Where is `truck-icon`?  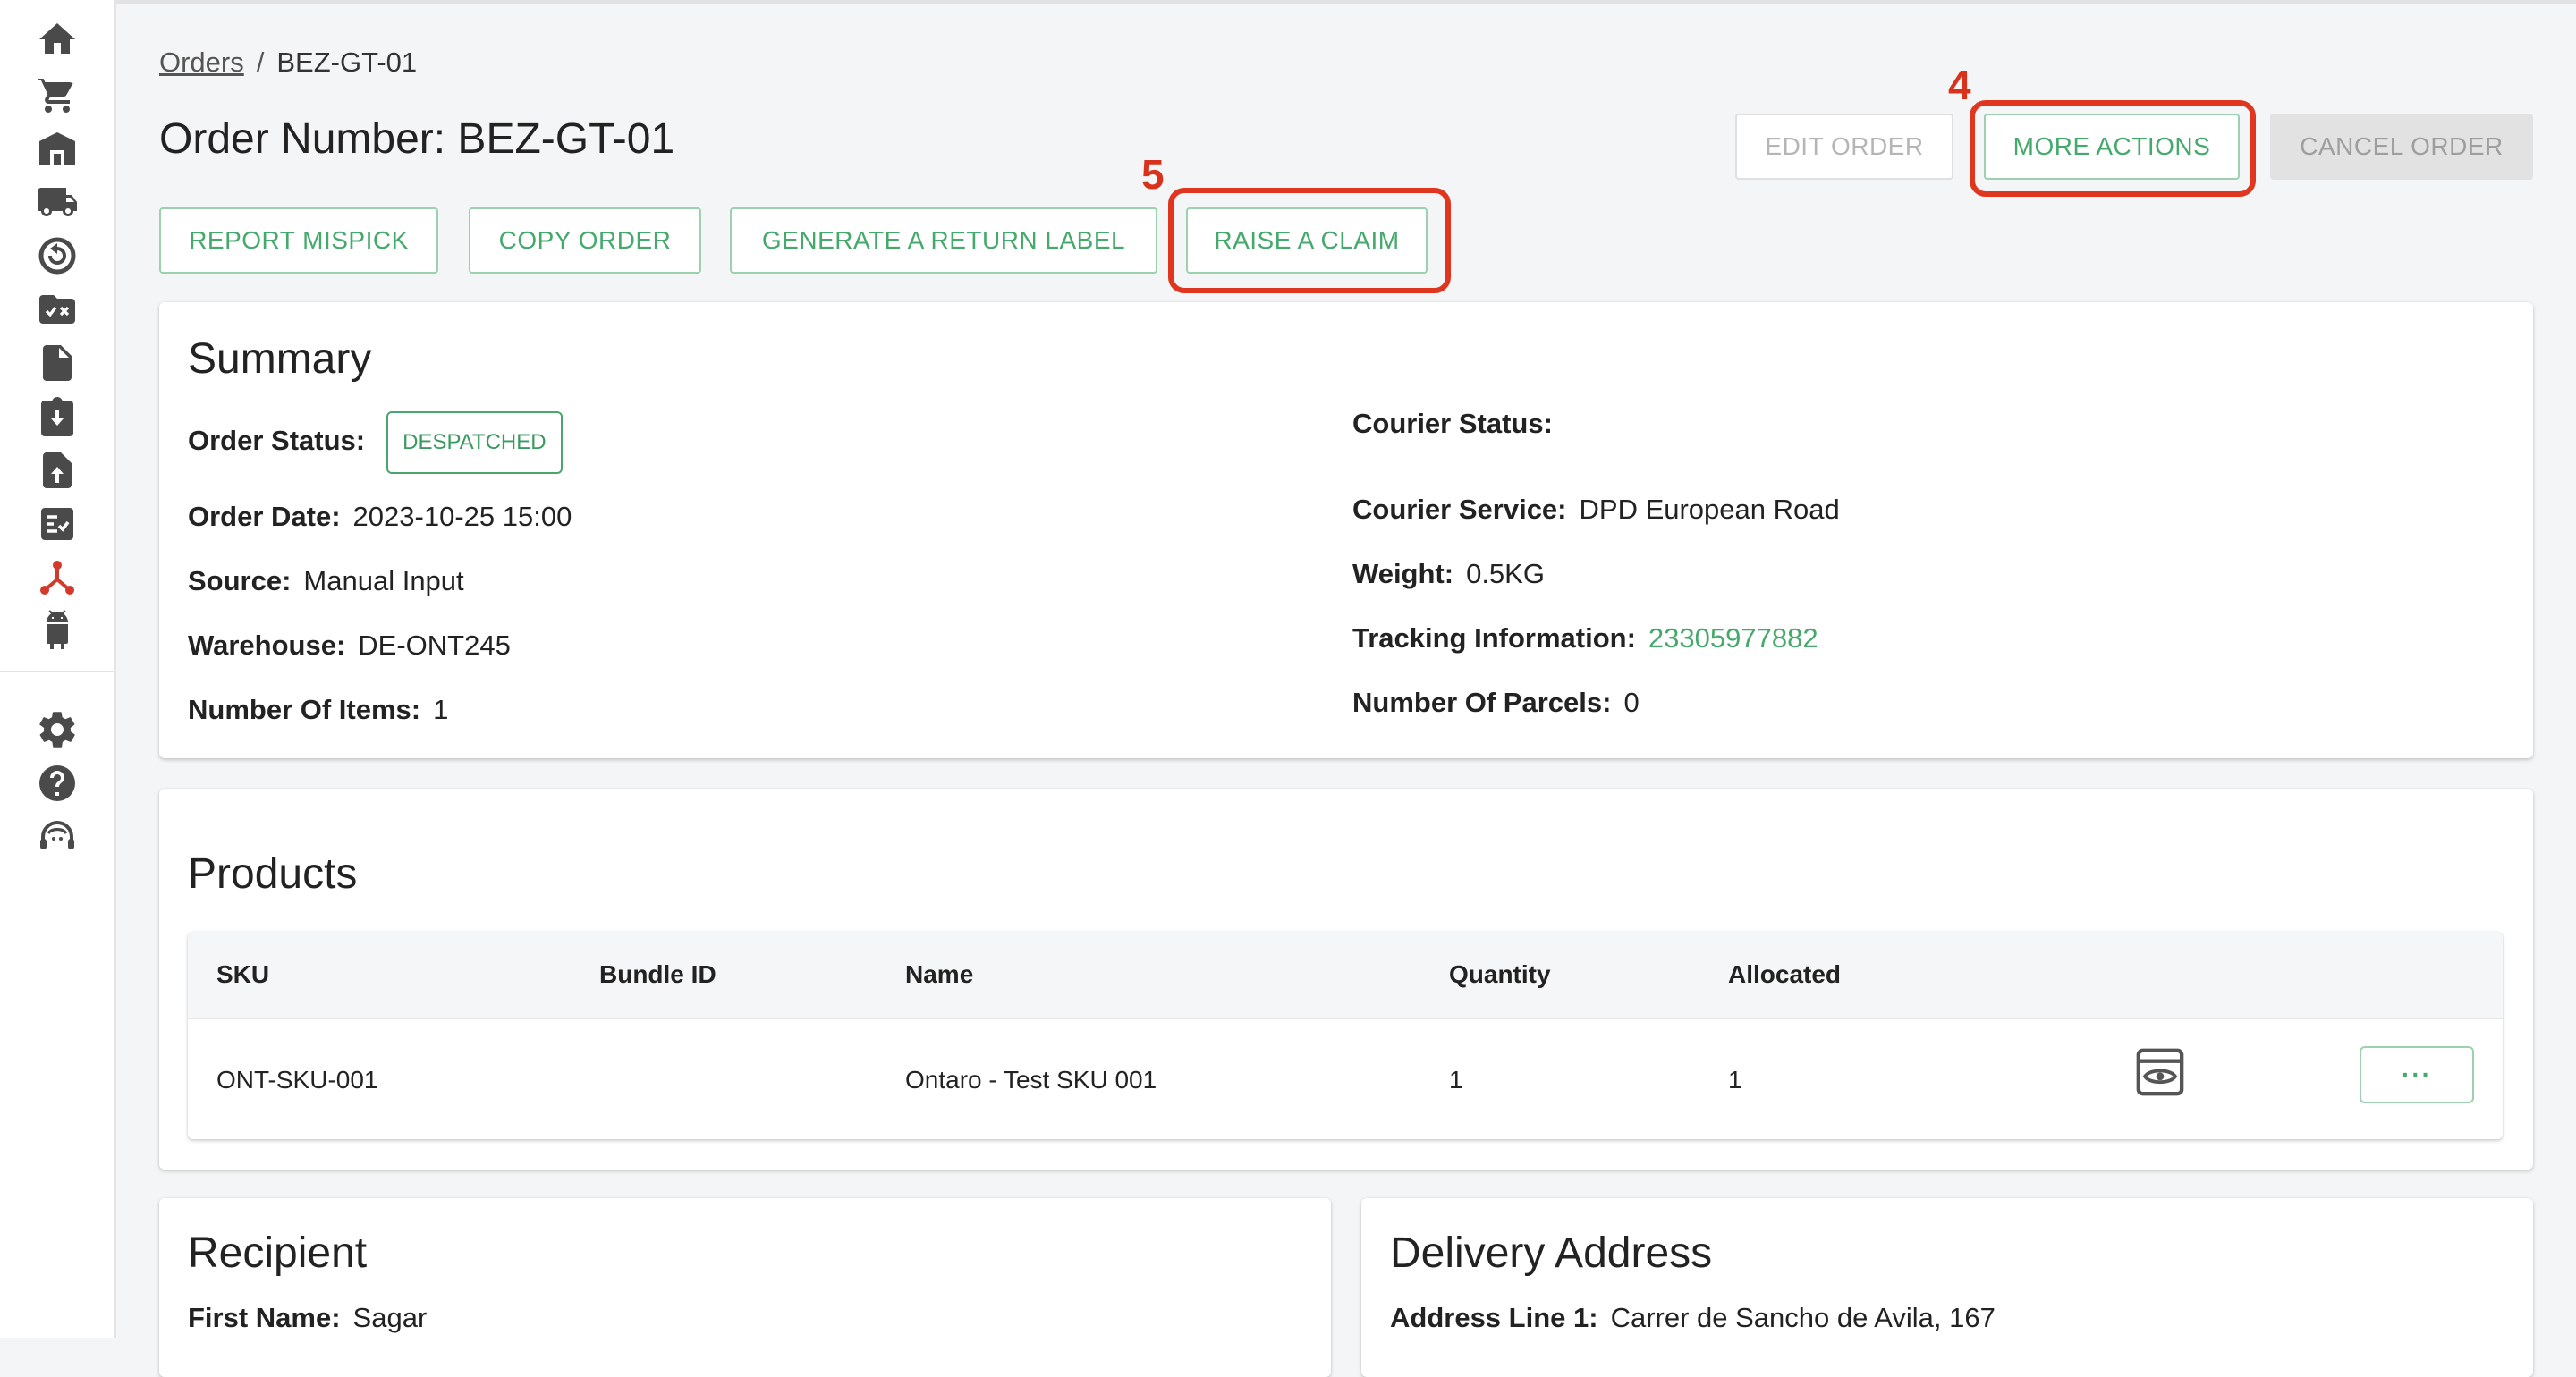
truck-icon is located at coordinates (57, 202).